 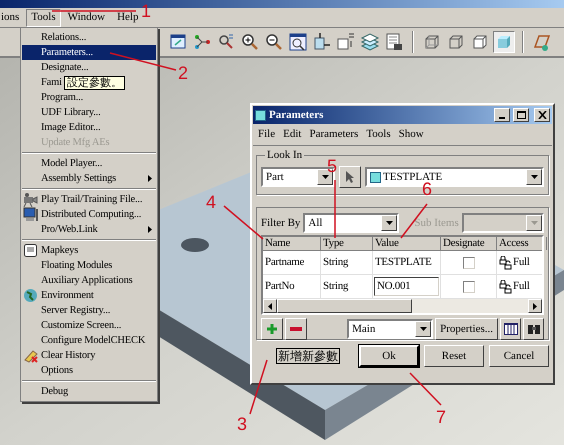 What do you see at coordinates (521, 115) in the screenshot?
I see `maximize-button` at bounding box center [521, 115].